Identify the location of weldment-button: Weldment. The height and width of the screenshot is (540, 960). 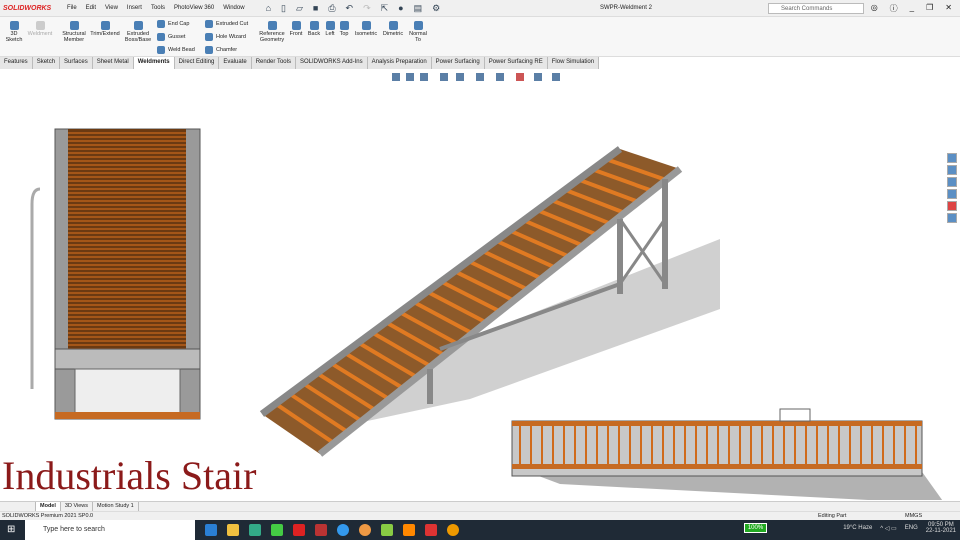
(40, 28).